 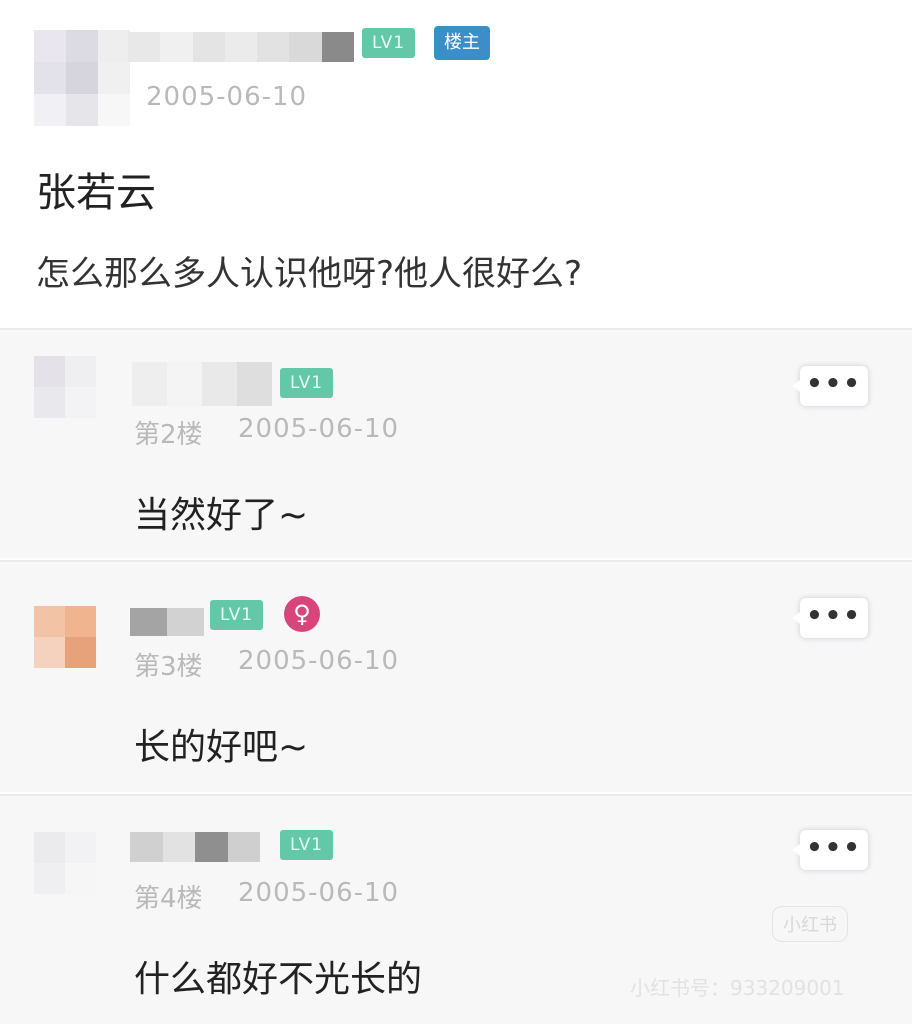 I want to click on floor-label: 第3楼, so click(x=168, y=667).